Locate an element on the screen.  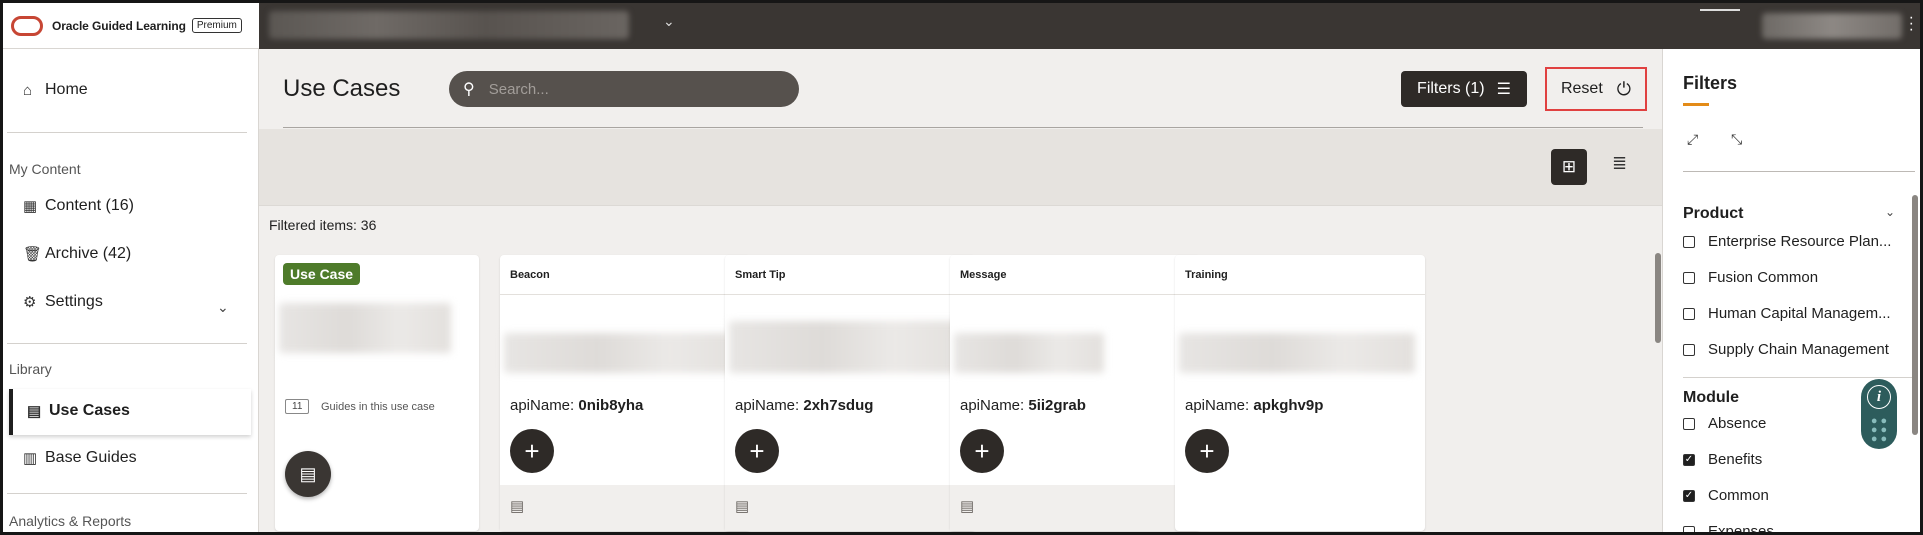
filter-option: Expenses is located at coordinates (1728, 527).